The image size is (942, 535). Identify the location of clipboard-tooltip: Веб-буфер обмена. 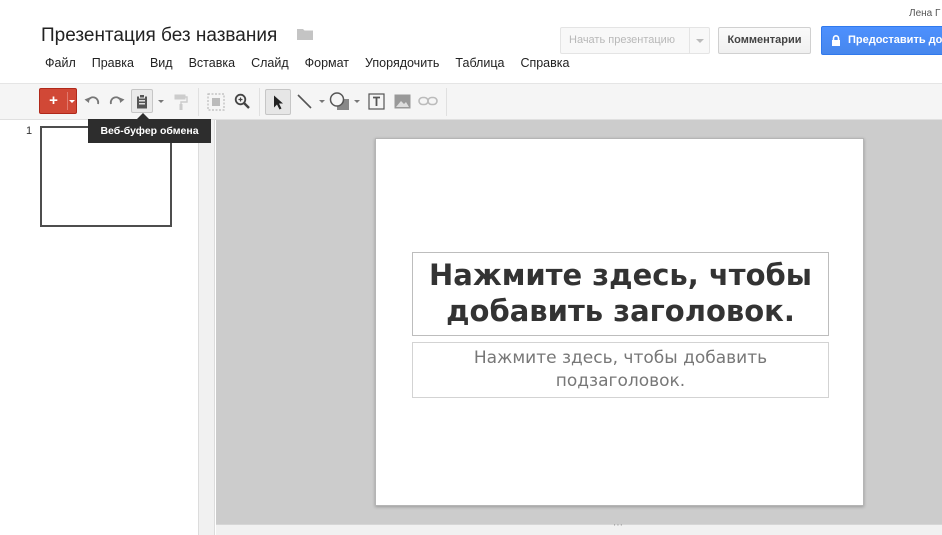
(149, 131).